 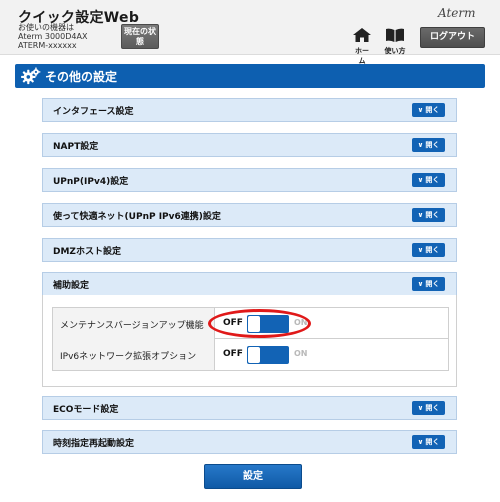 I want to click on accordion-label: 補助設定, so click(x=71, y=286).